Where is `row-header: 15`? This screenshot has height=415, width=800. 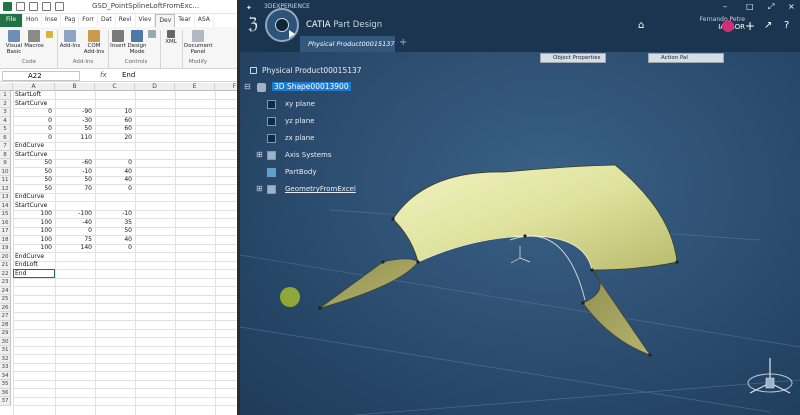
row-header: 15 is located at coordinates (5, 214).